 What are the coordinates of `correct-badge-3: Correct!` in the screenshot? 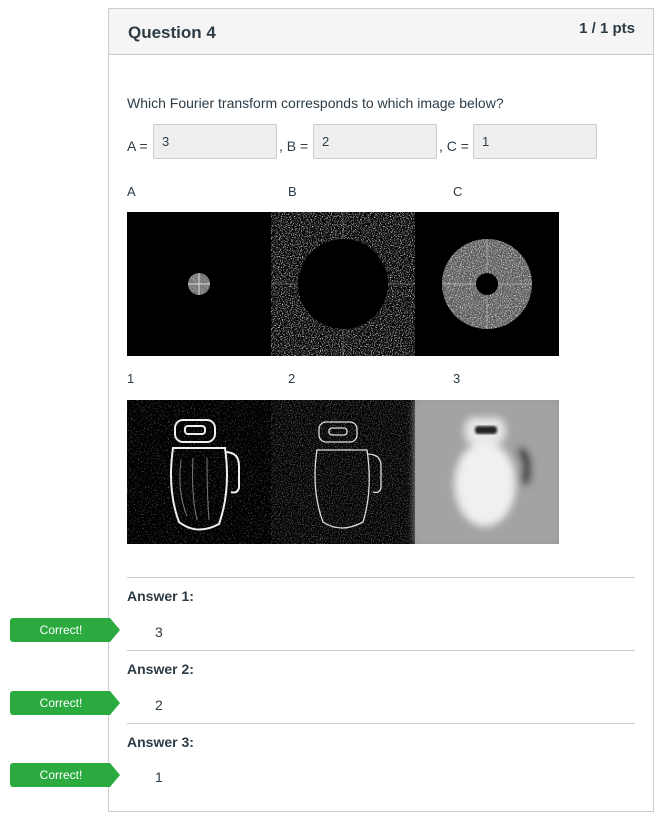 It's located at (65, 775).